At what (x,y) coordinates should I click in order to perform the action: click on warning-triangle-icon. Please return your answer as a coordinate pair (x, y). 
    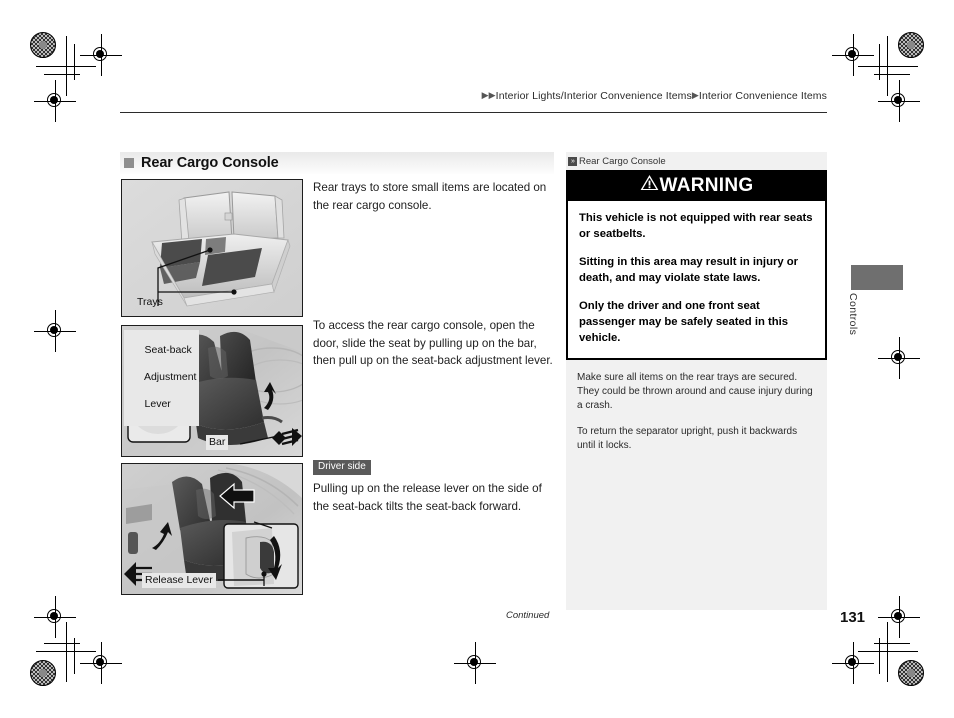
    Looking at the image, I should click on (649, 185).